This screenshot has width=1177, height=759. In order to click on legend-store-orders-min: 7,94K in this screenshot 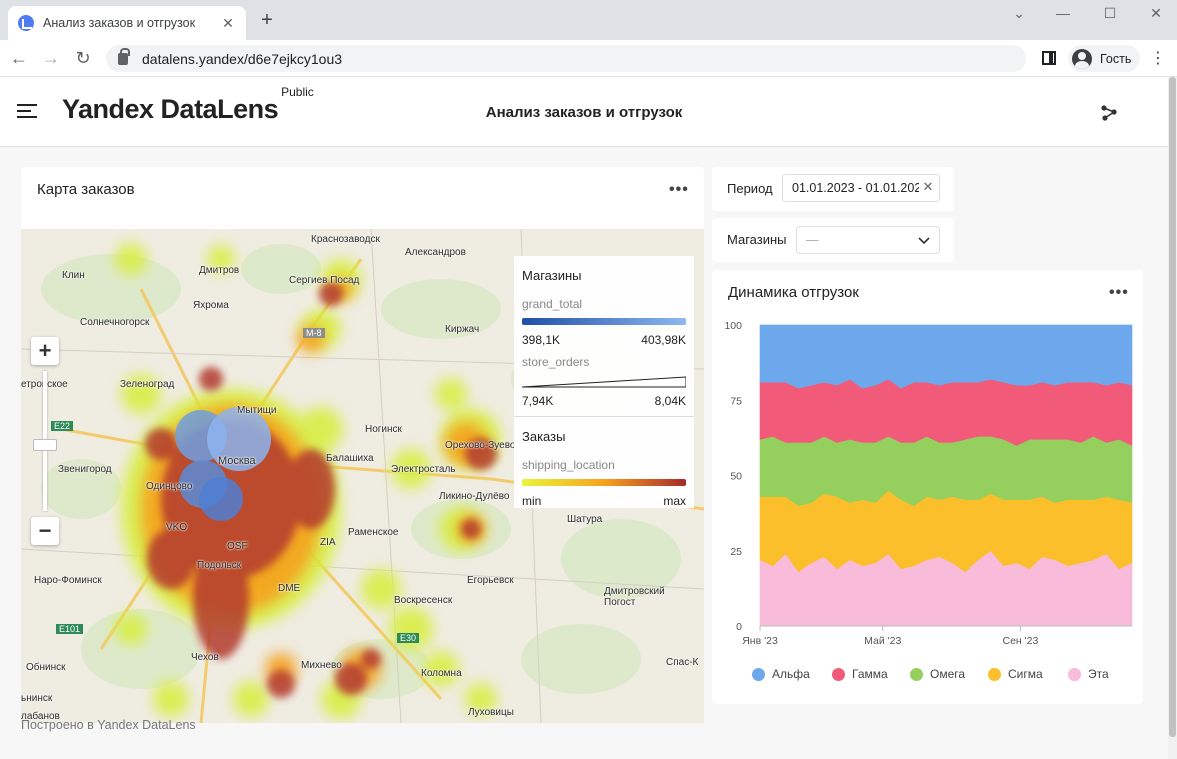, I will do `click(538, 401)`.